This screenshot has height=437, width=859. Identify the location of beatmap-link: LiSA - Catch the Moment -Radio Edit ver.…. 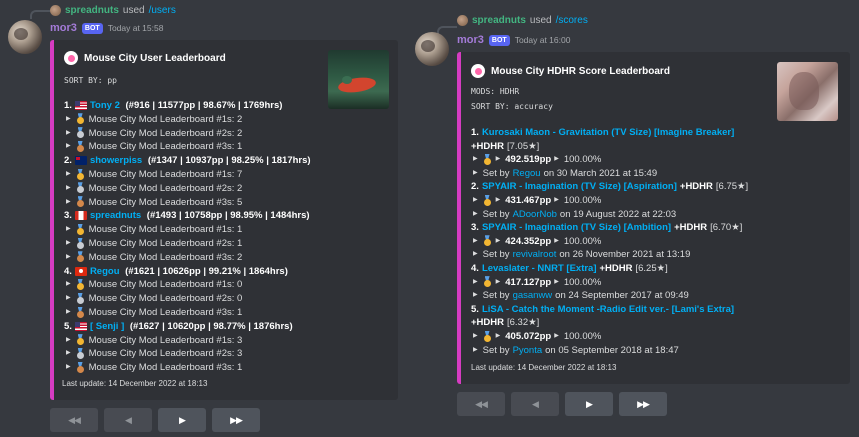
(608, 309).